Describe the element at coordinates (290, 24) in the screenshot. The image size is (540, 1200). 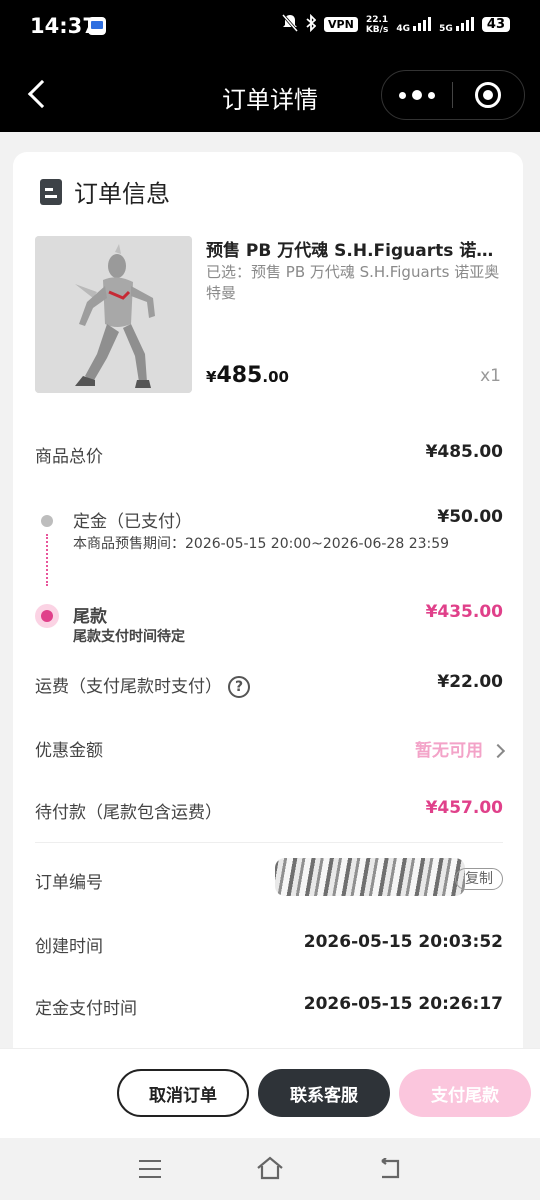
I see `mute-icon` at that location.